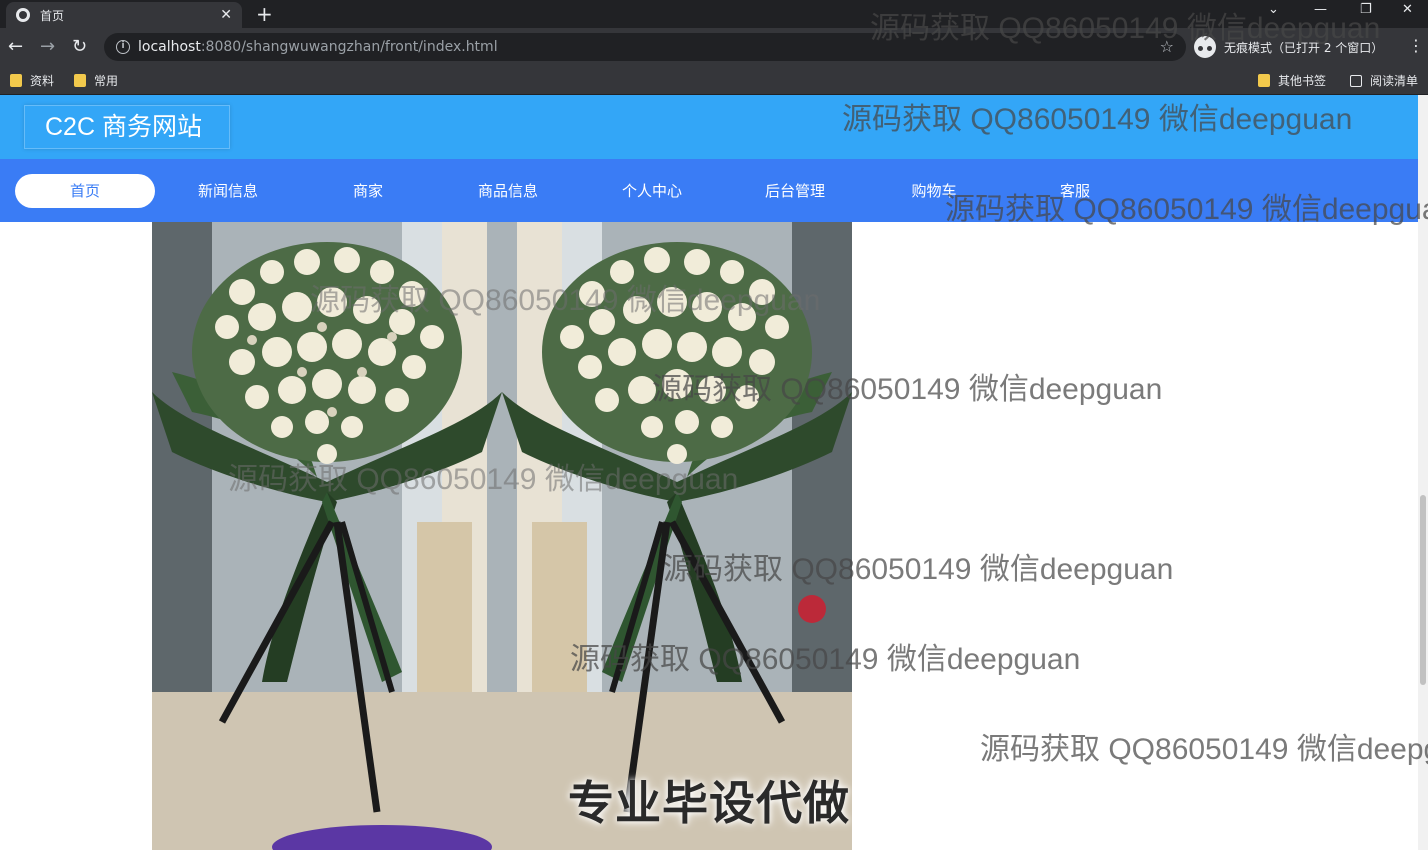  I want to click on url-host: localhost, so click(169, 47).